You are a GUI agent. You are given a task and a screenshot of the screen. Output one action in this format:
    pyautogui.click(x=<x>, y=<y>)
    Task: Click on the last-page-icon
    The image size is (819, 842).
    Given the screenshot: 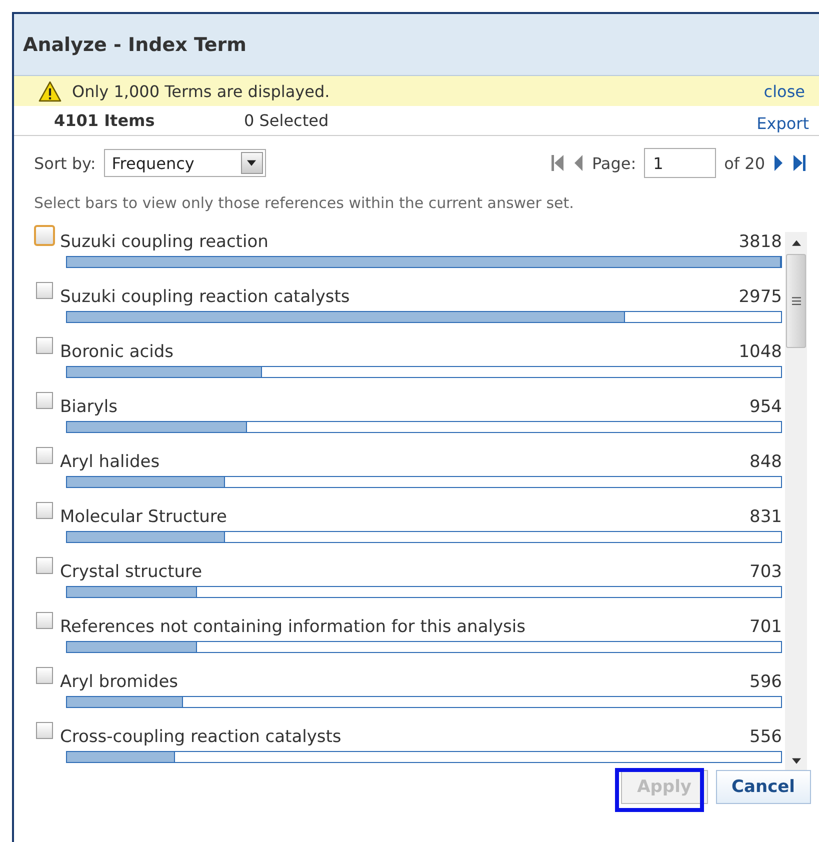 What is the action you would take?
    pyautogui.click(x=799, y=163)
    